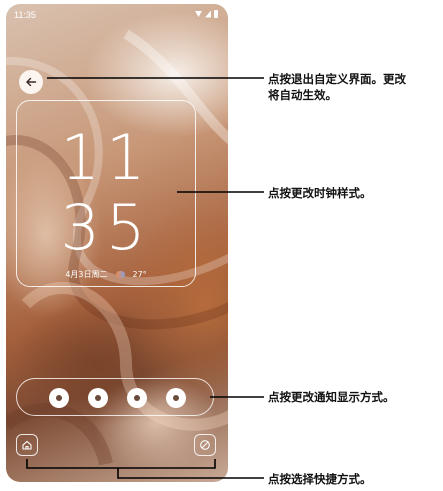 The image size is (443, 491). Describe the element at coordinates (337, 79) in the screenshot. I see `callout-back-line1: 点按退出自定义界面。更改` at that location.